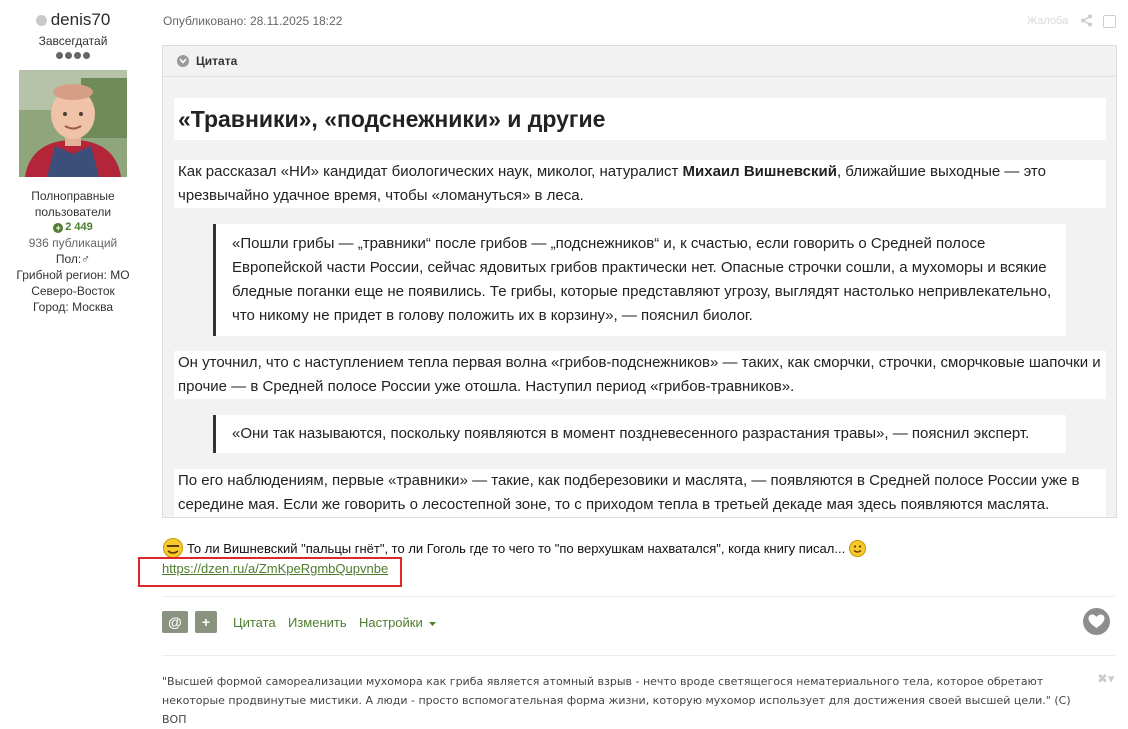 The width and height of the screenshot is (1128, 729). I want to click on settings-menu: Настройки, so click(398, 622).